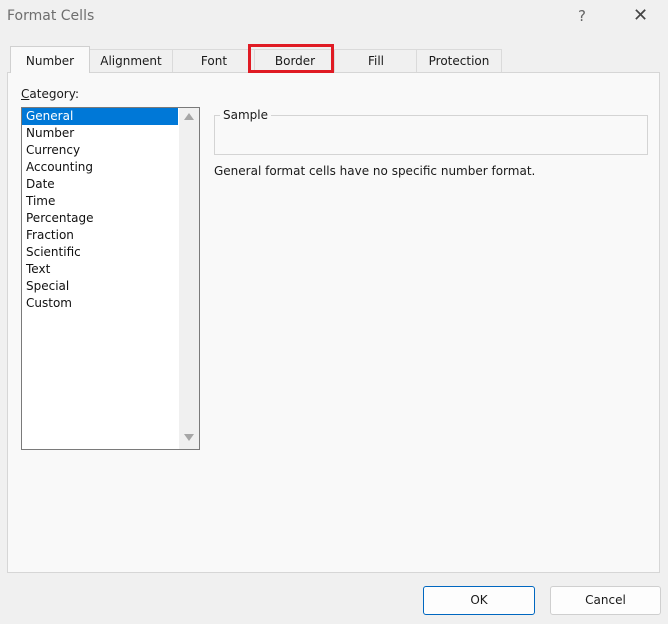 This screenshot has width=668, height=624. Describe the element at coordinates (54, 94) in the screenshot. I see `category-label-rest: ategory:` at that location.